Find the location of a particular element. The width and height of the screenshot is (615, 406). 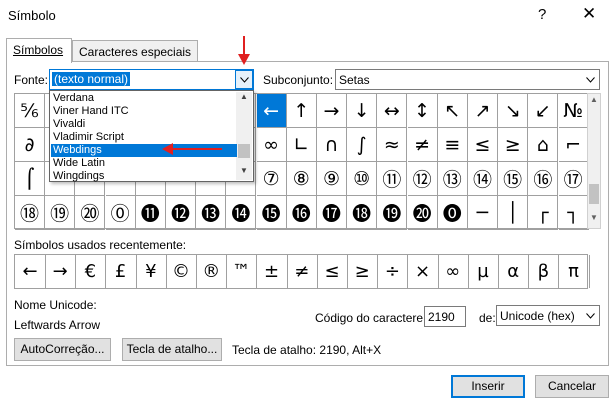

symbol-cell: ≡ is located at coordinates (452, 145).